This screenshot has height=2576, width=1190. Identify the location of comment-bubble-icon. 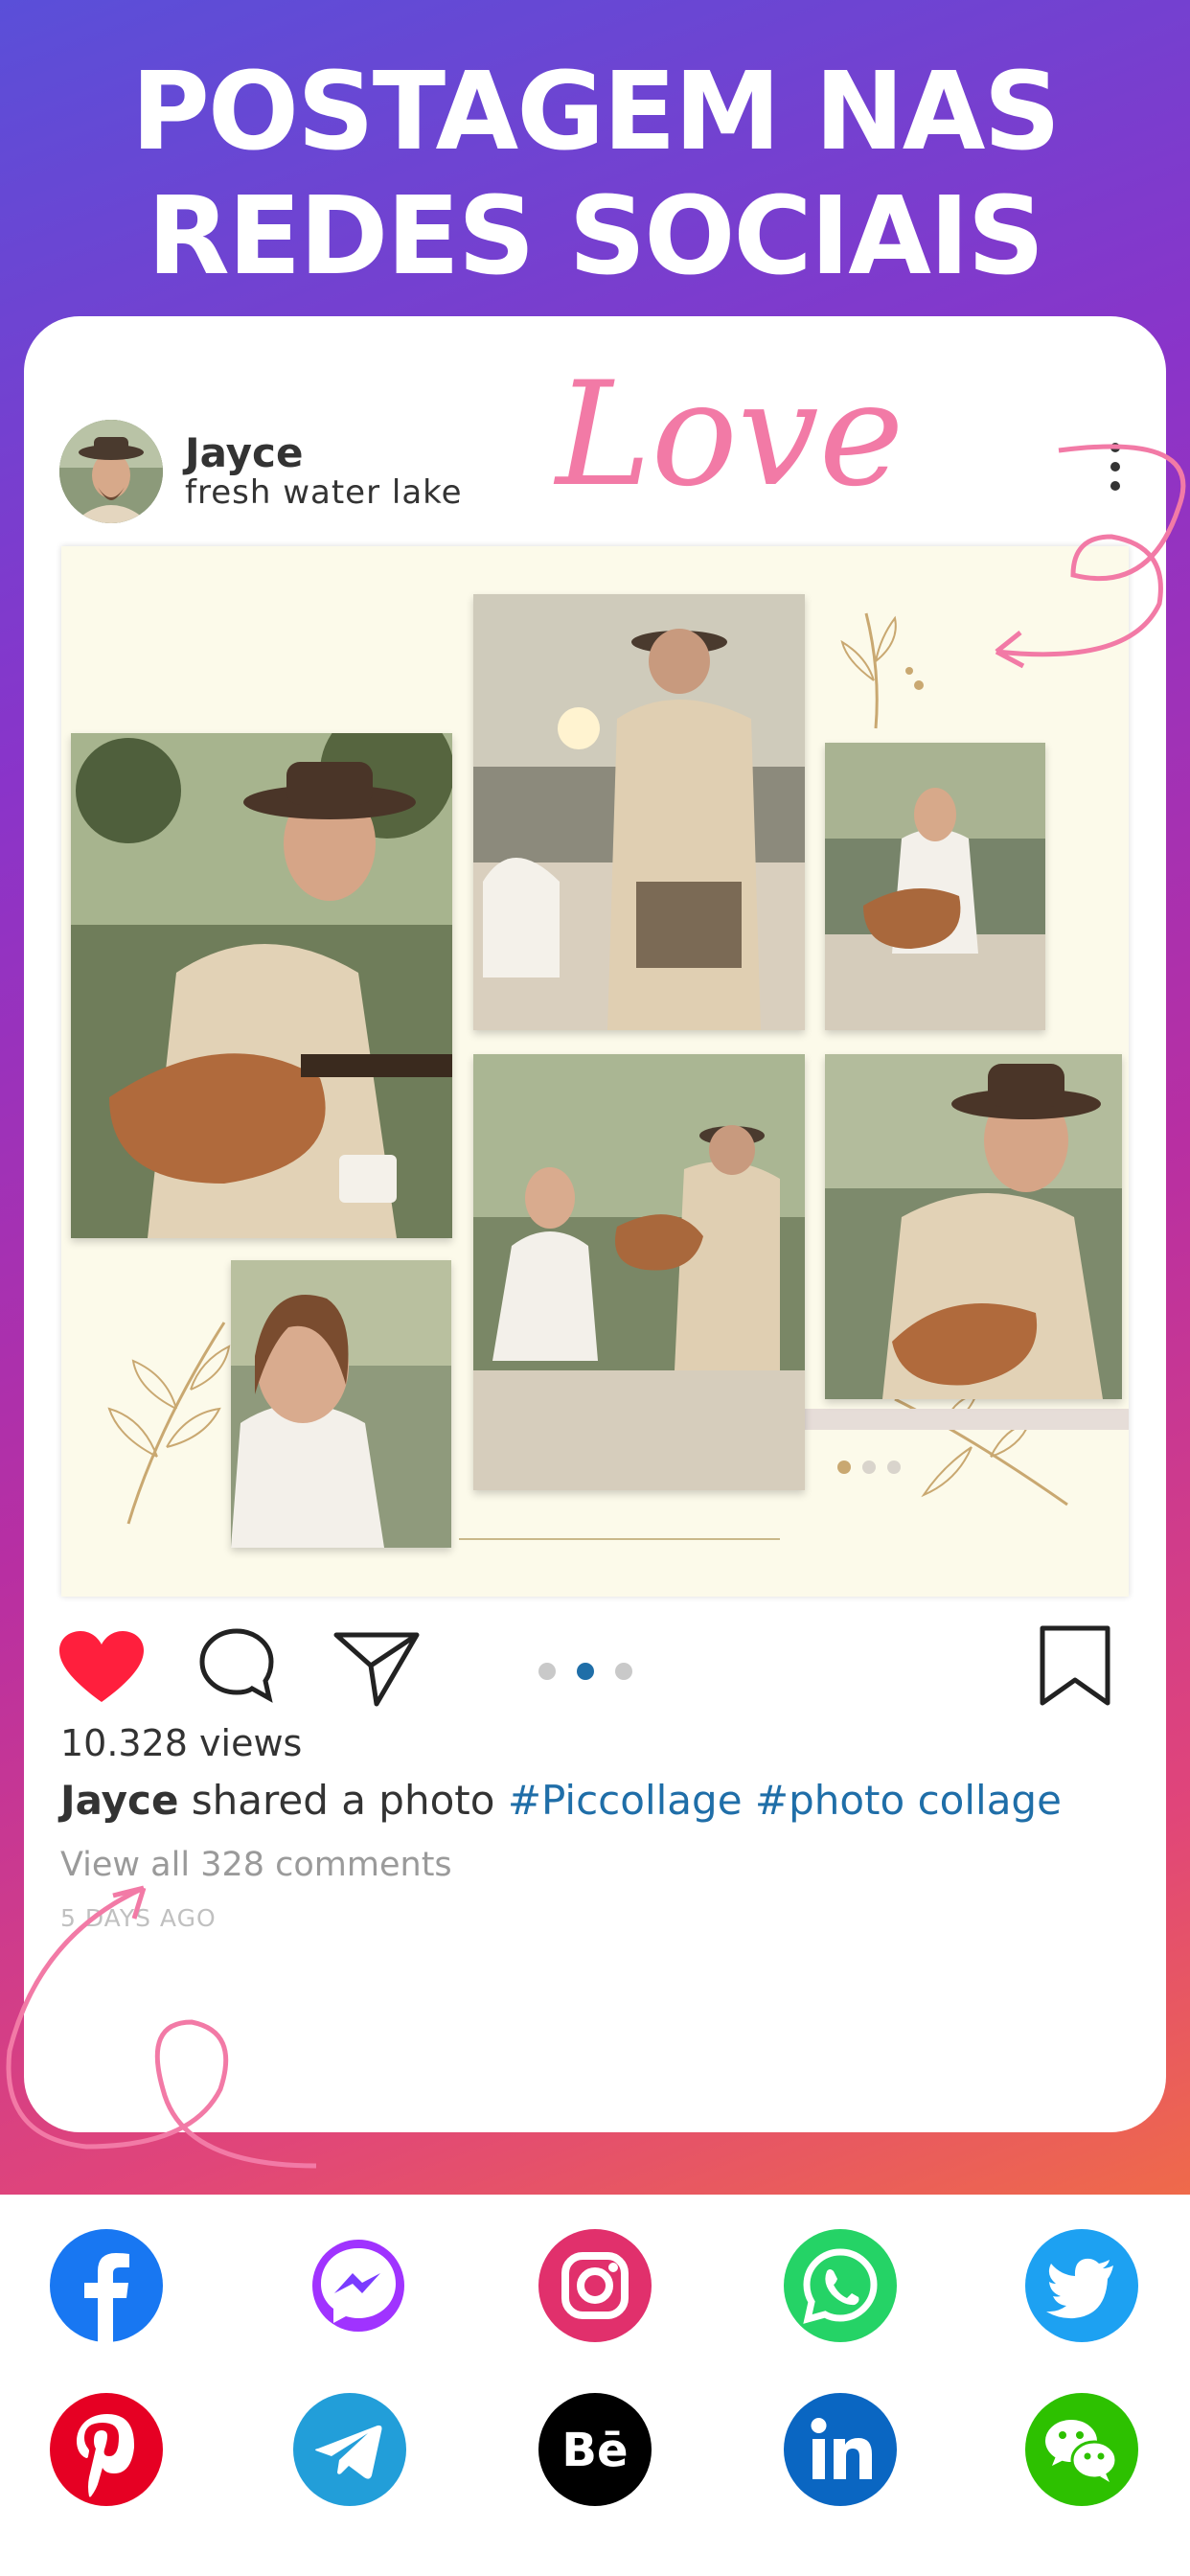
(237, 1667).